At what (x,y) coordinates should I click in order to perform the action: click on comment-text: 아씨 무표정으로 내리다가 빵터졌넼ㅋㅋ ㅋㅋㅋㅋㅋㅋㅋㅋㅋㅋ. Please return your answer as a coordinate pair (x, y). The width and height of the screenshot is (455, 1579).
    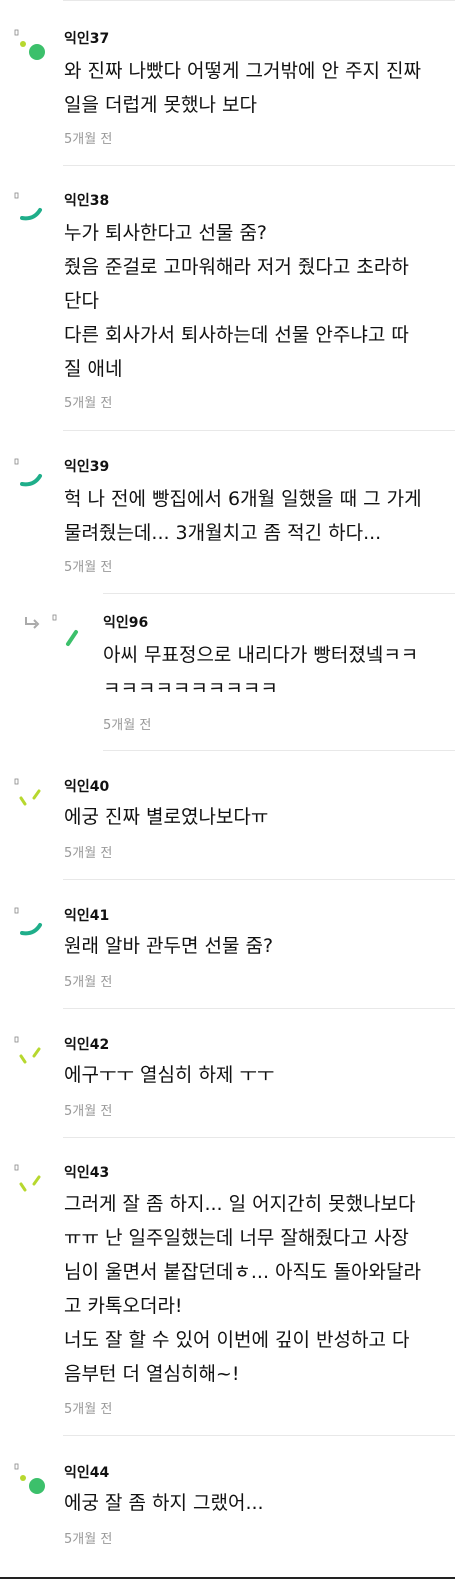
    Looking at the image, I should click on (261, 668).